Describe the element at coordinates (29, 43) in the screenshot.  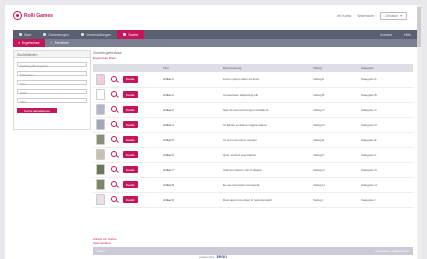
I see `tab-results: ≡ Ergebnisse` at that location.